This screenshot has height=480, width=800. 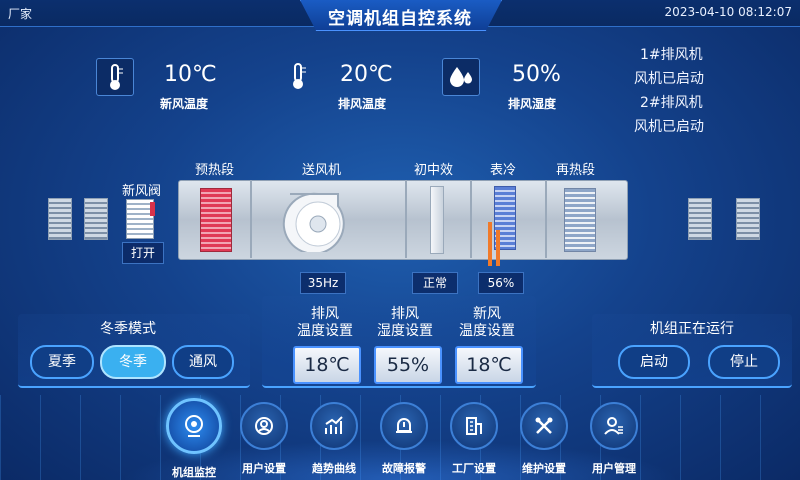 What do you see at coordinates (654, 362) in the screenshot?
I see `start-button: 启动` at bounding box center [654, 362].